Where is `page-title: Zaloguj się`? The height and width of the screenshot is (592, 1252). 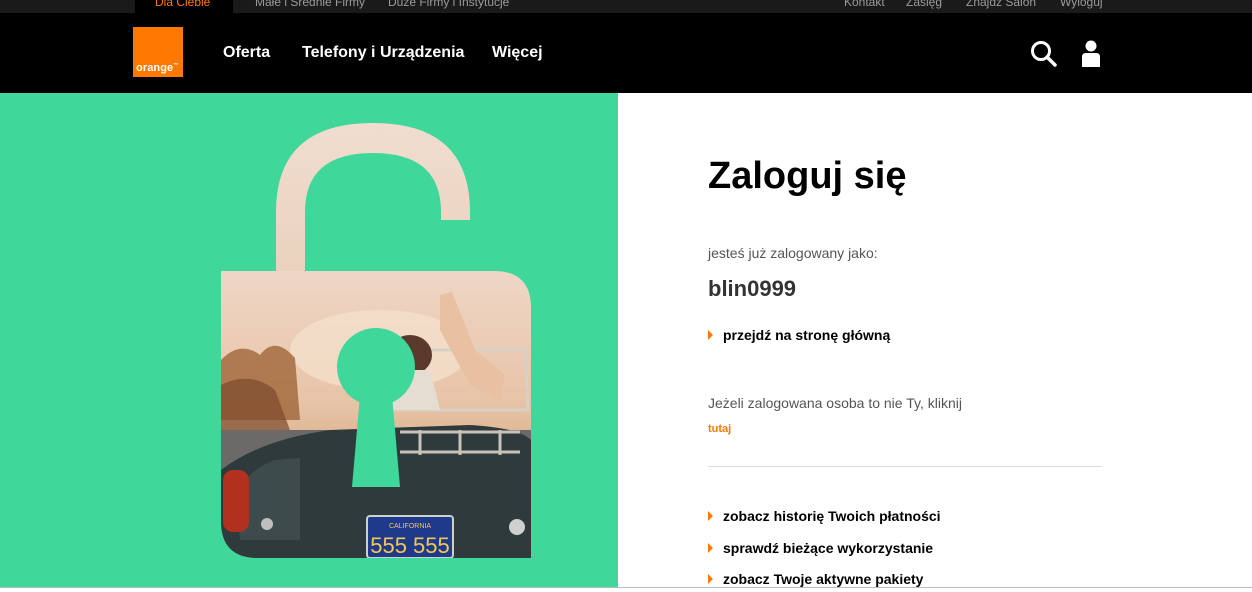 page-title: Zaloguj się is located at coordinates (807, 176).